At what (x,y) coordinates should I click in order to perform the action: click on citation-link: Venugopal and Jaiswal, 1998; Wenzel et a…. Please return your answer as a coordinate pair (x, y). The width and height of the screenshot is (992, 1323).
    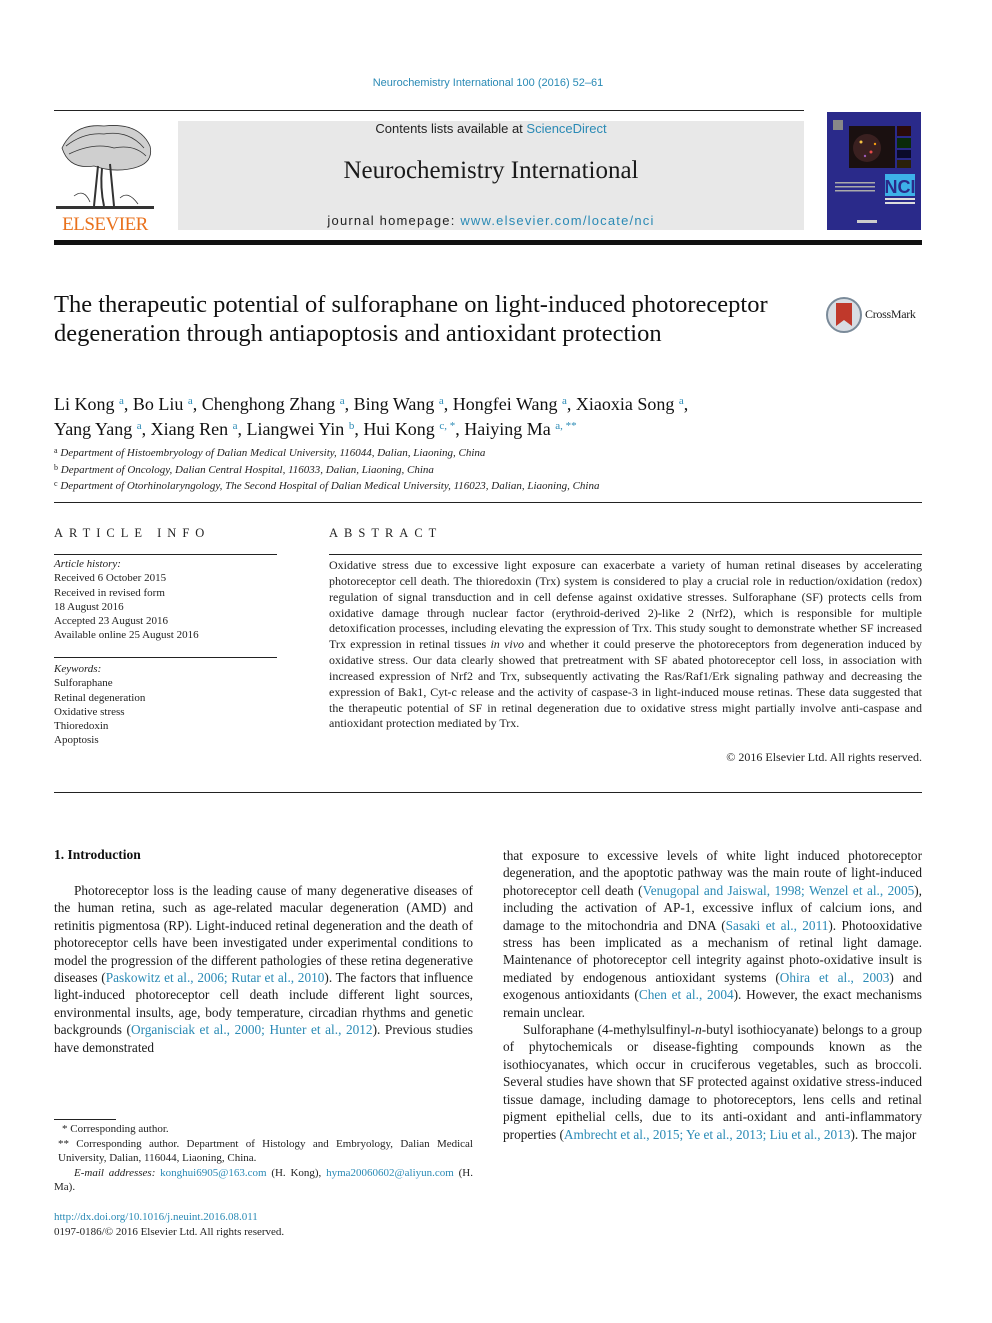
    Looking at the image, I should click on (779, 890).